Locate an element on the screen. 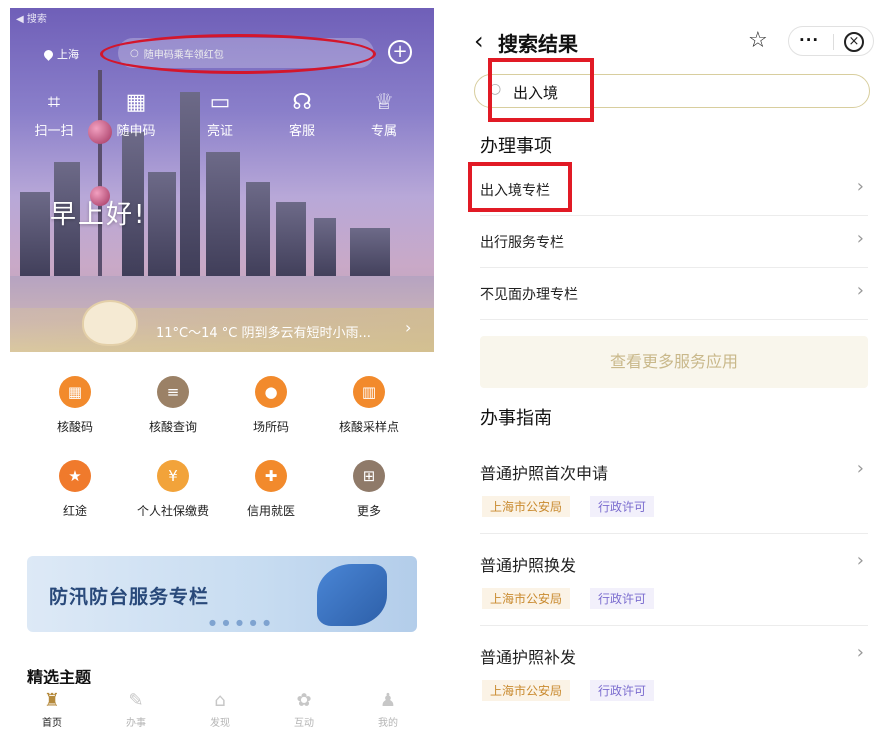 The image size is (889, 752). guide-title: 普通护照换发 is located at coordinates (528, 565).